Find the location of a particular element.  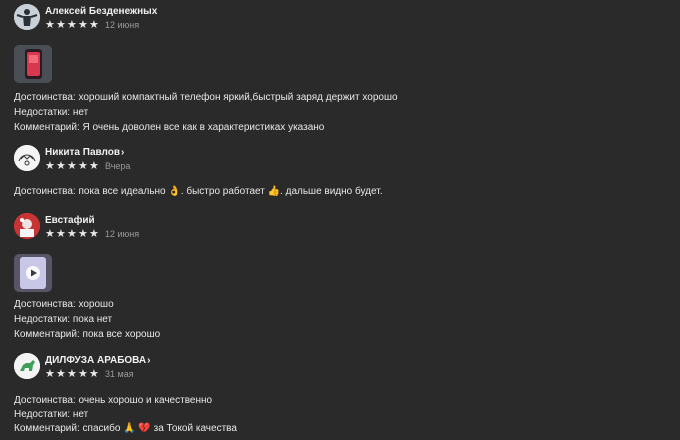

review-date: 31 мая is located at coordinates (119, 373).